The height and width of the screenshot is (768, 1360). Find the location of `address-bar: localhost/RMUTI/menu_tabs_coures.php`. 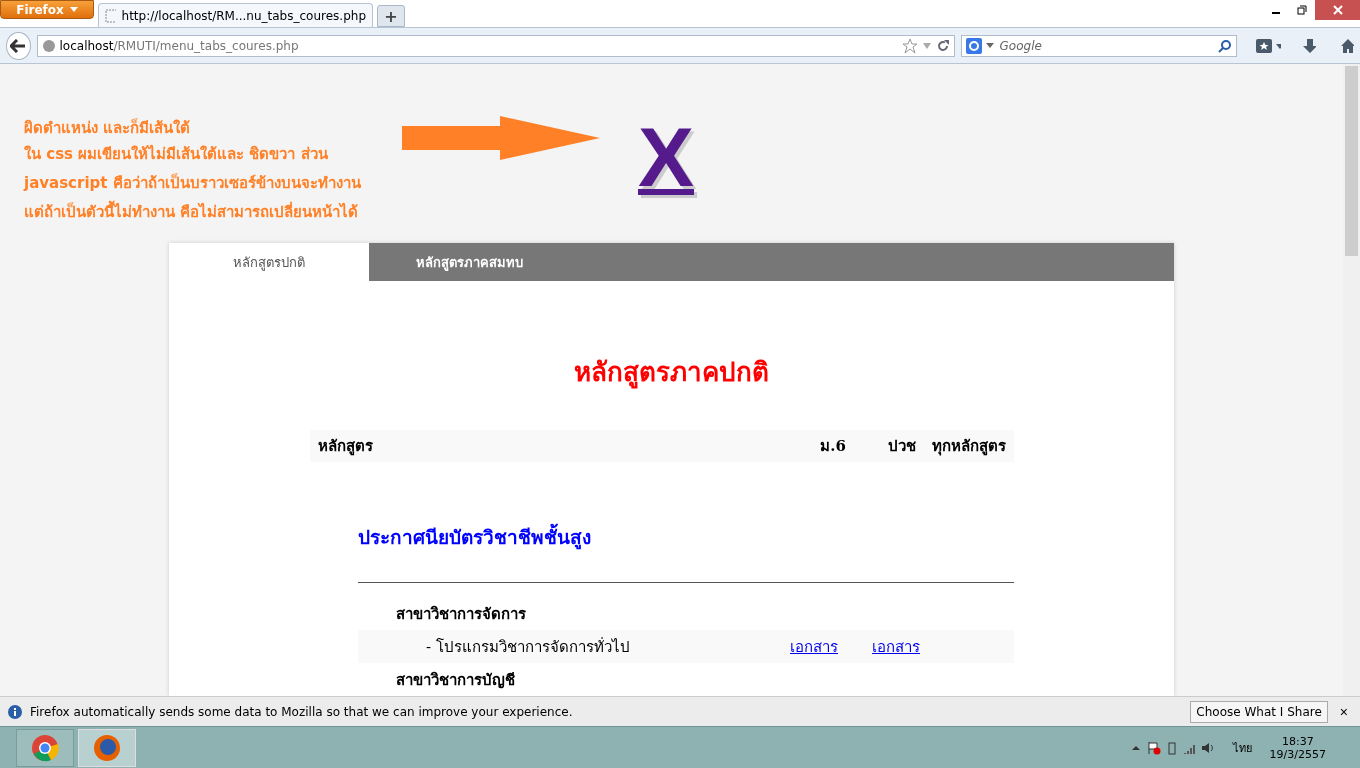

address-bar: localhost/RMUTI/menu_tabs_coures.php is located at coordinates (495, 45).